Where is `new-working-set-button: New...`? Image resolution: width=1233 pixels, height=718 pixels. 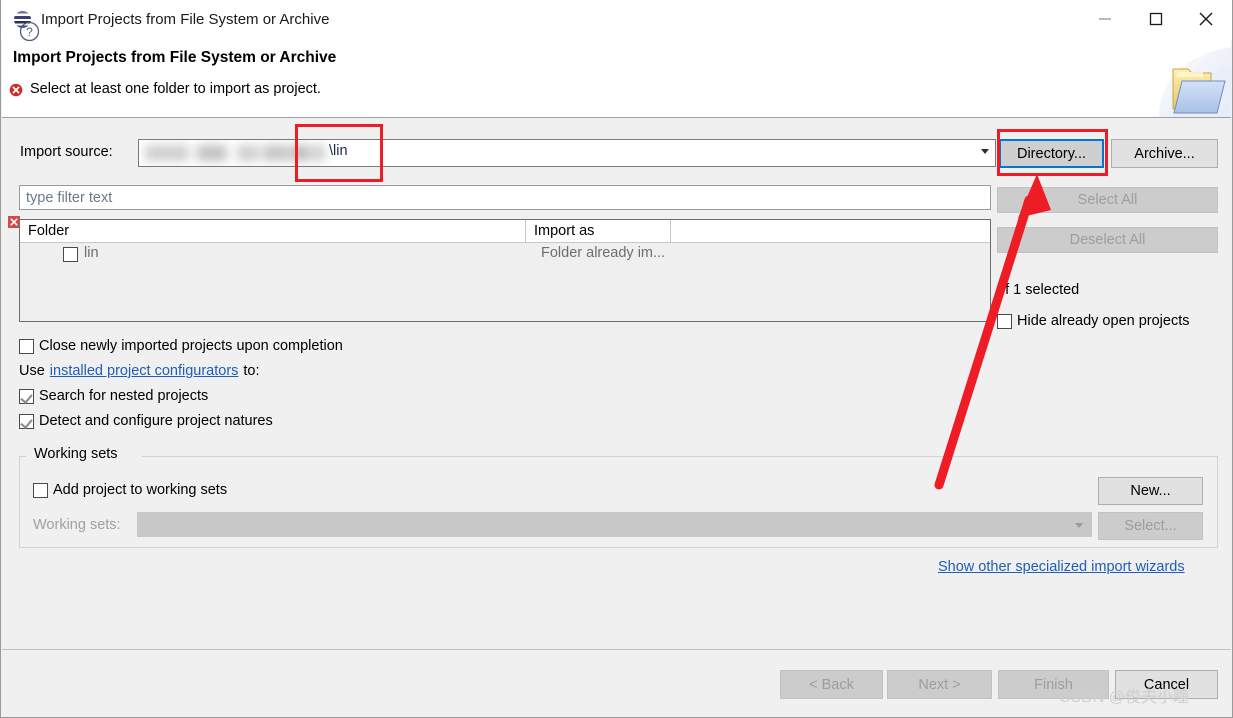 new-working-set-button: New... is located at coordinates (1150, 491).